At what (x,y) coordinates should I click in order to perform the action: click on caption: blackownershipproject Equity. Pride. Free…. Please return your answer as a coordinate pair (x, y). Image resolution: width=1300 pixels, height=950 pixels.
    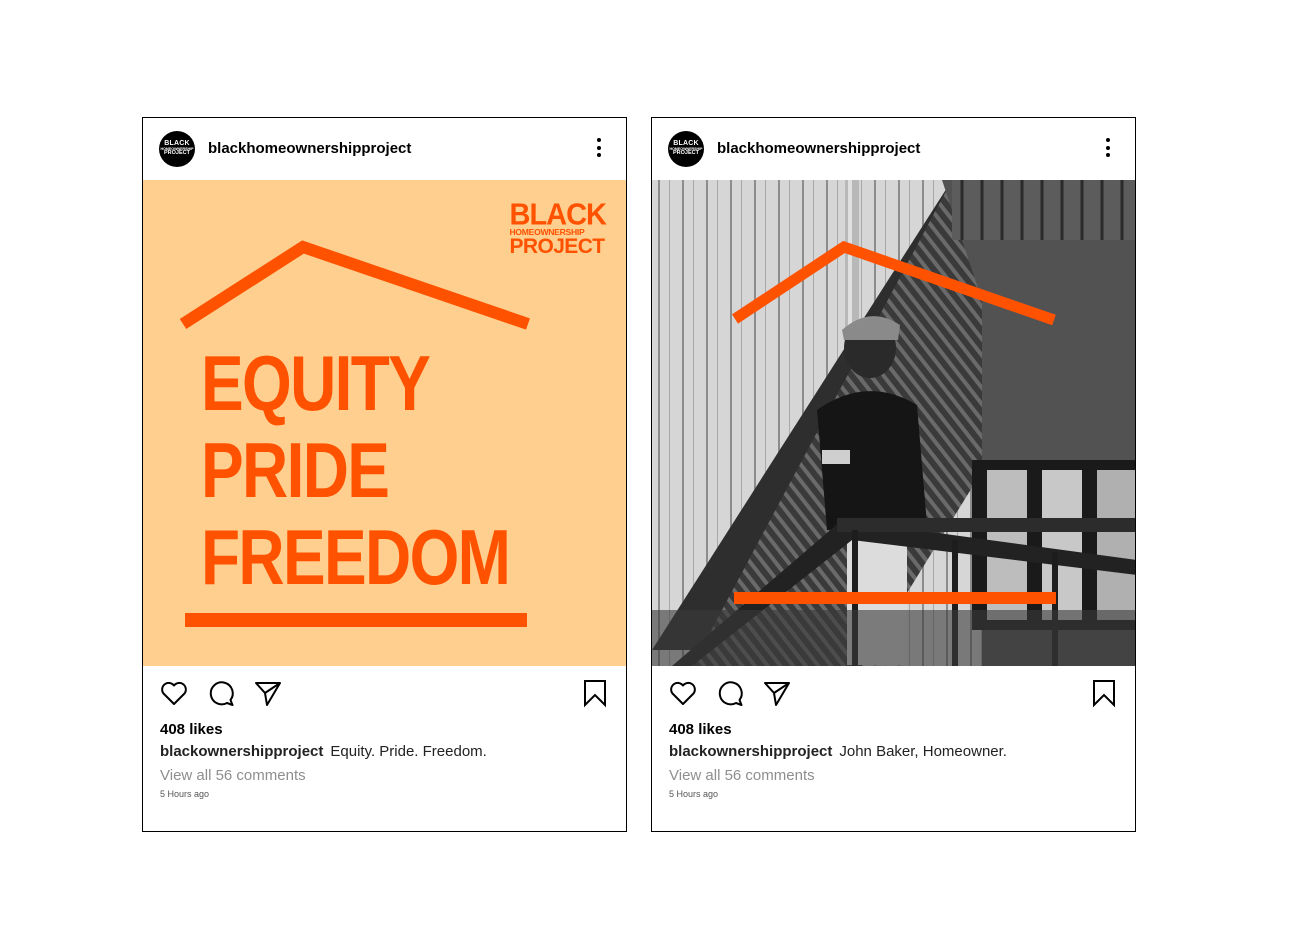
    Looking at the image, I should click on (323, 751).